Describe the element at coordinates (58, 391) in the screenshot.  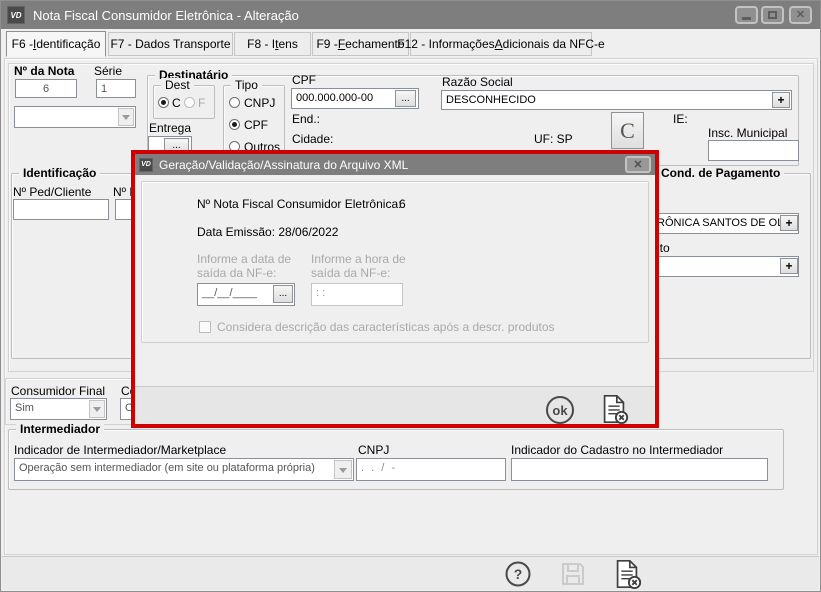
I see `consumidor-final-label: Consumidor Final` at that location.